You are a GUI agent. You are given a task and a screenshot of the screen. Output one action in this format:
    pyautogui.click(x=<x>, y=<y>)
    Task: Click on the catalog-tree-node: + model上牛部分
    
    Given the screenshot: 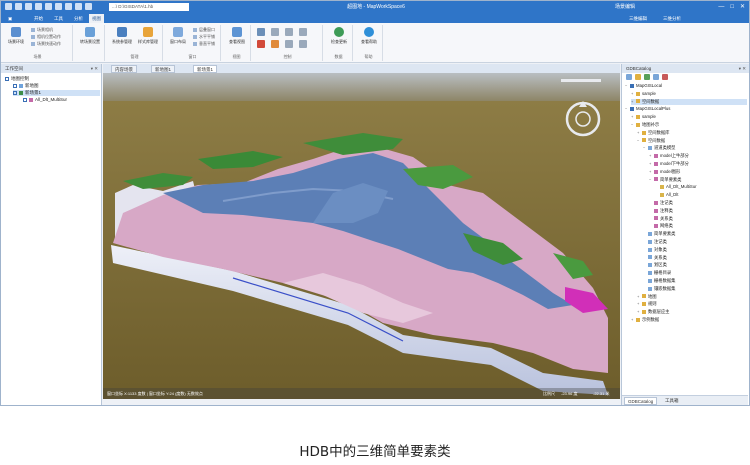 What is the action you would take?
    pyautogui.click(x=669, y=156)
    